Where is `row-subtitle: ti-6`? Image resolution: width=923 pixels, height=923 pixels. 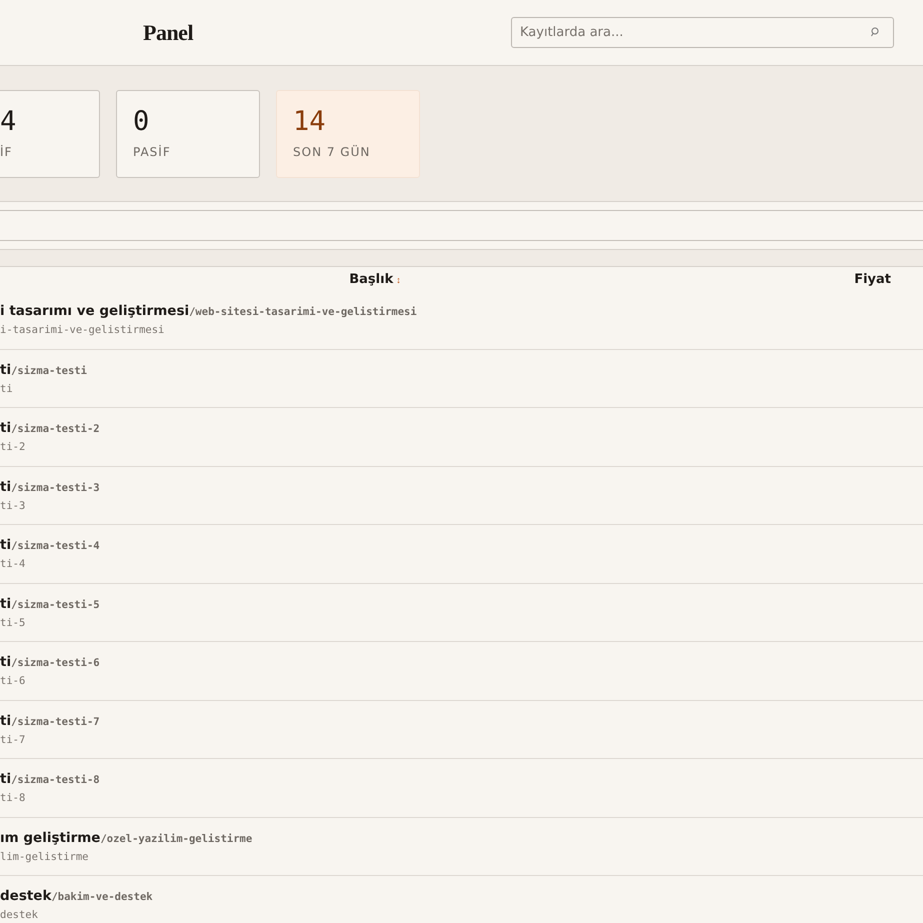
row-subtitle: ti-6 is located at coordinates (13, 681).